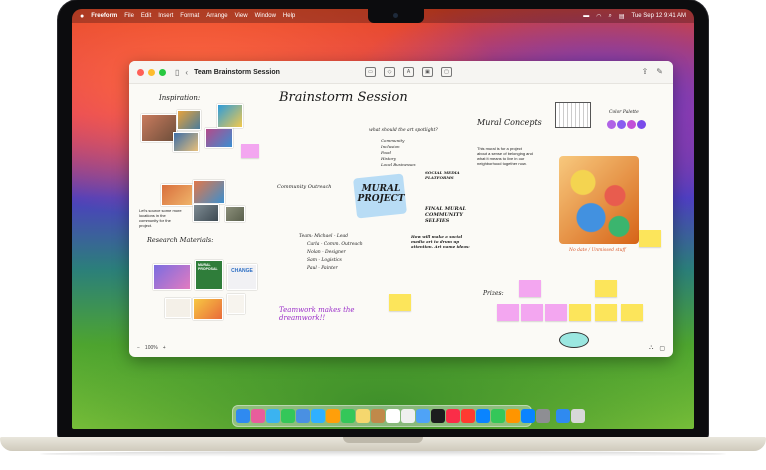 The height and width of the screenshot is (470, 766). Describe the element at coordinates (598, 16) in the screenshot. I see `wifi-icon: ◠` at that location.